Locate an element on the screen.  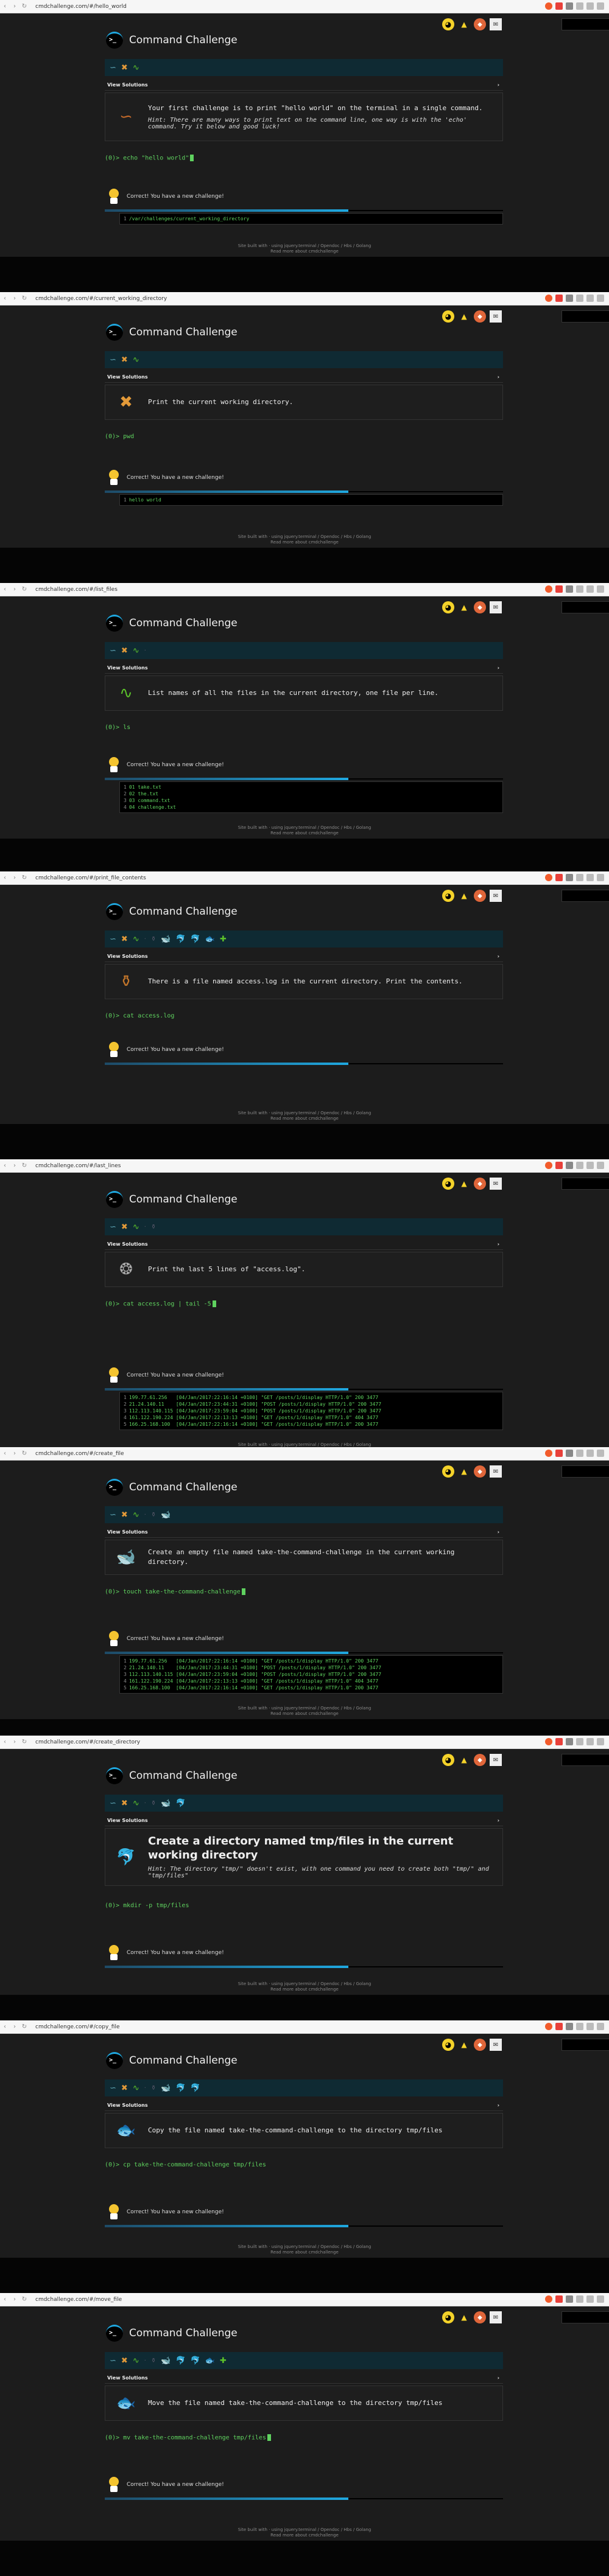
badge-icon: ⚱ is located at coordinates (153, 1227).